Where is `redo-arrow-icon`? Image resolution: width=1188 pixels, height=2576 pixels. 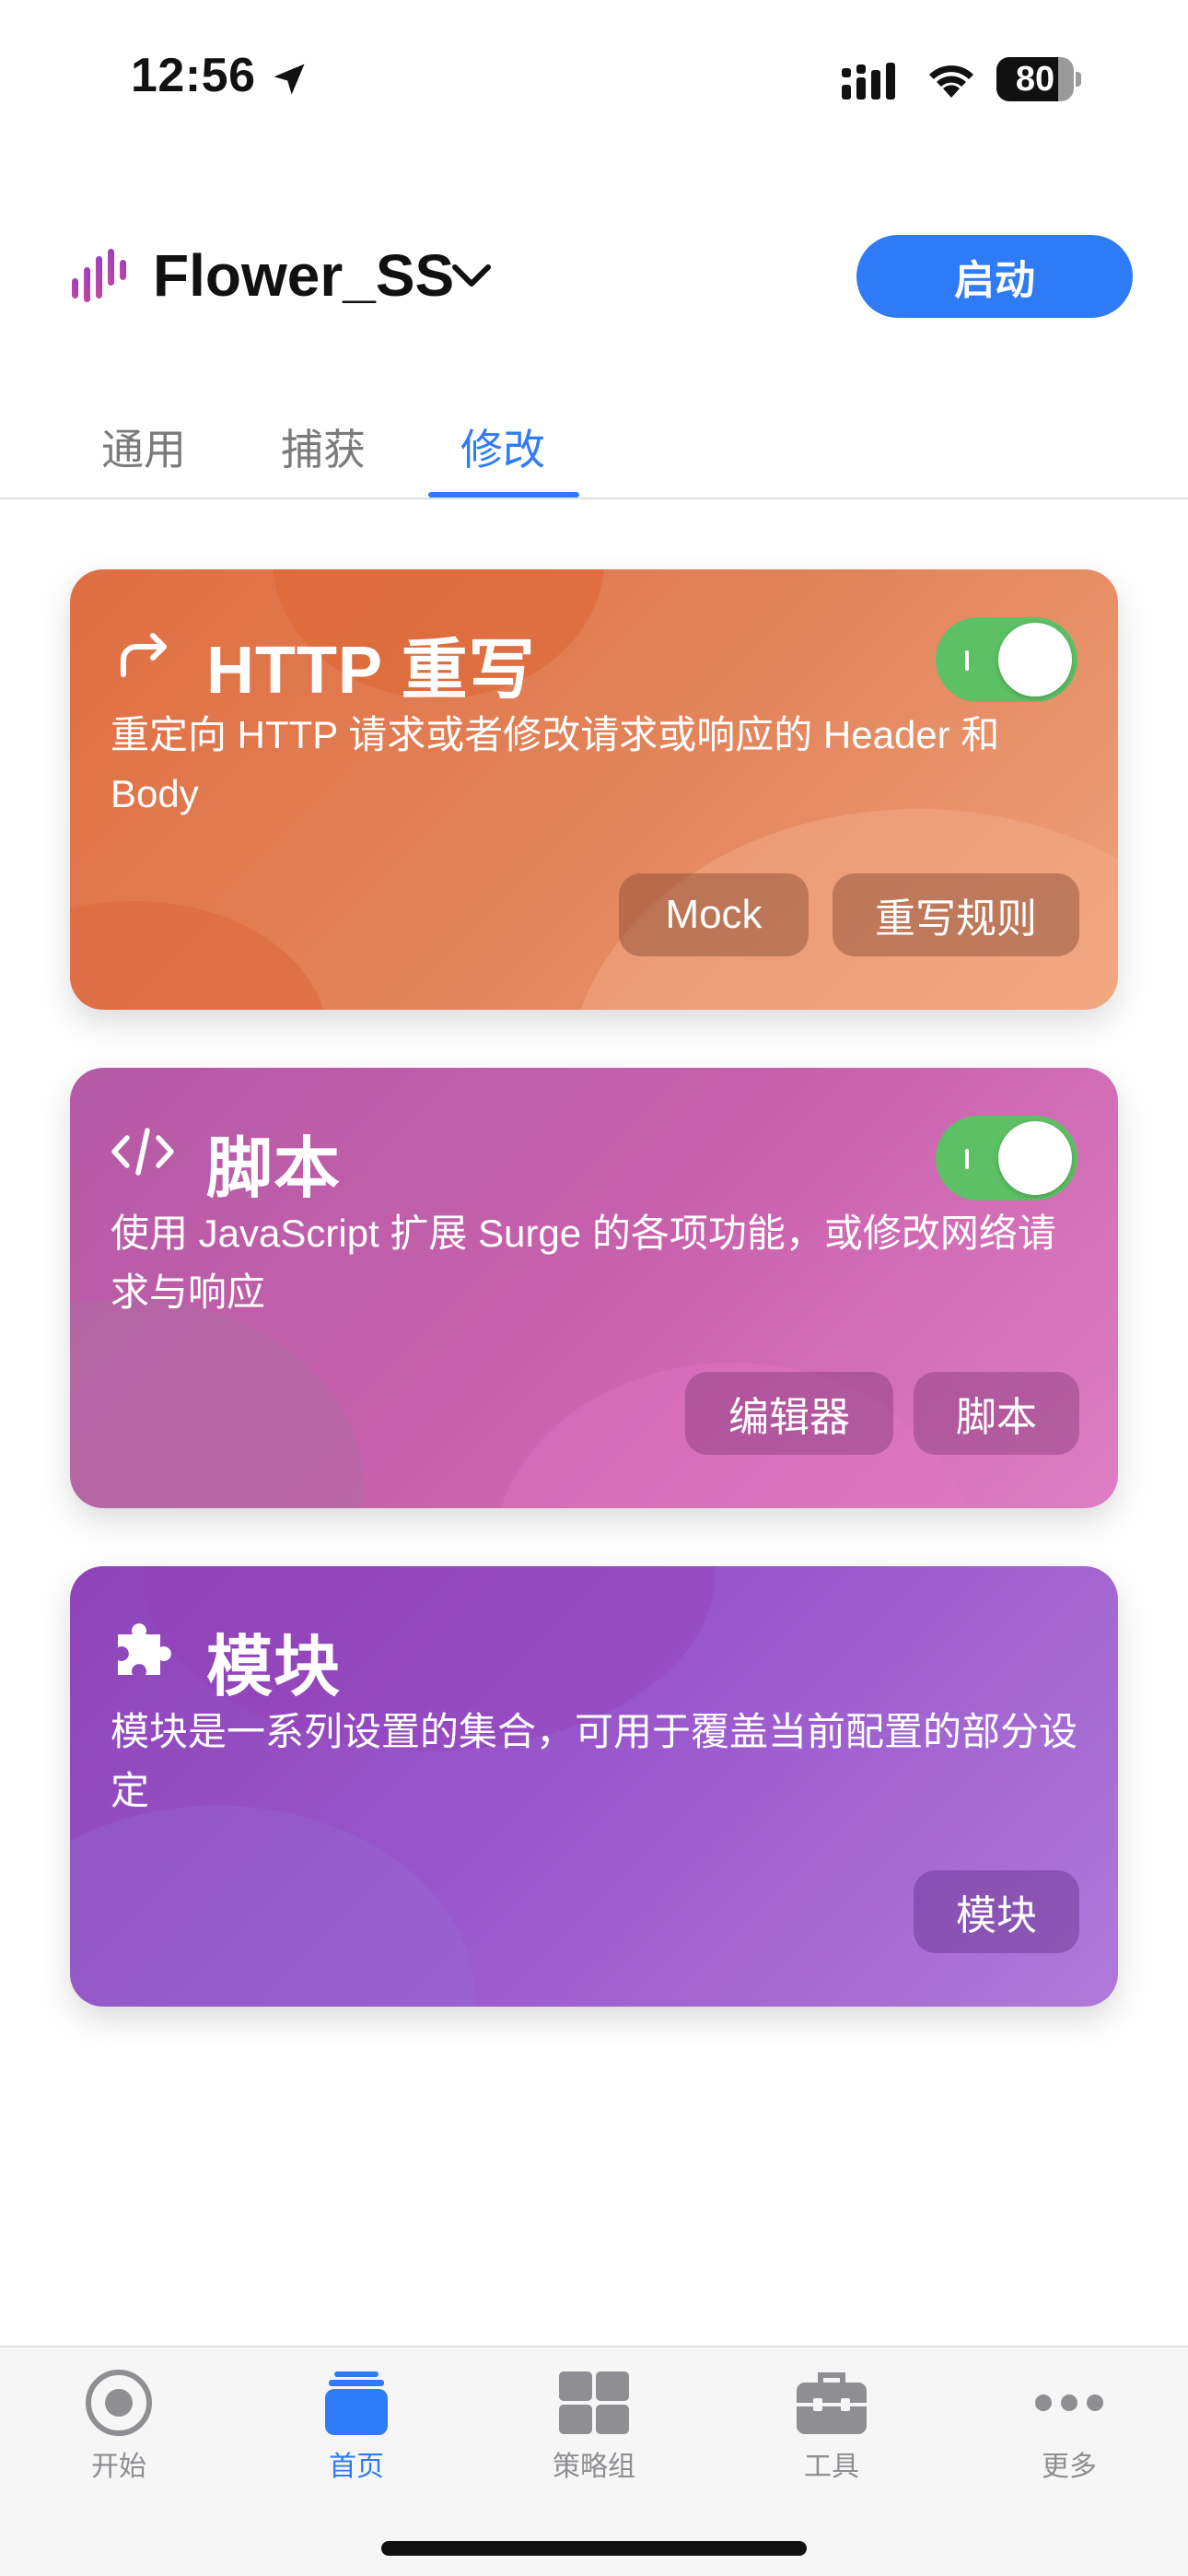 redo-arrow-icon is located at coordinates (144, 655).